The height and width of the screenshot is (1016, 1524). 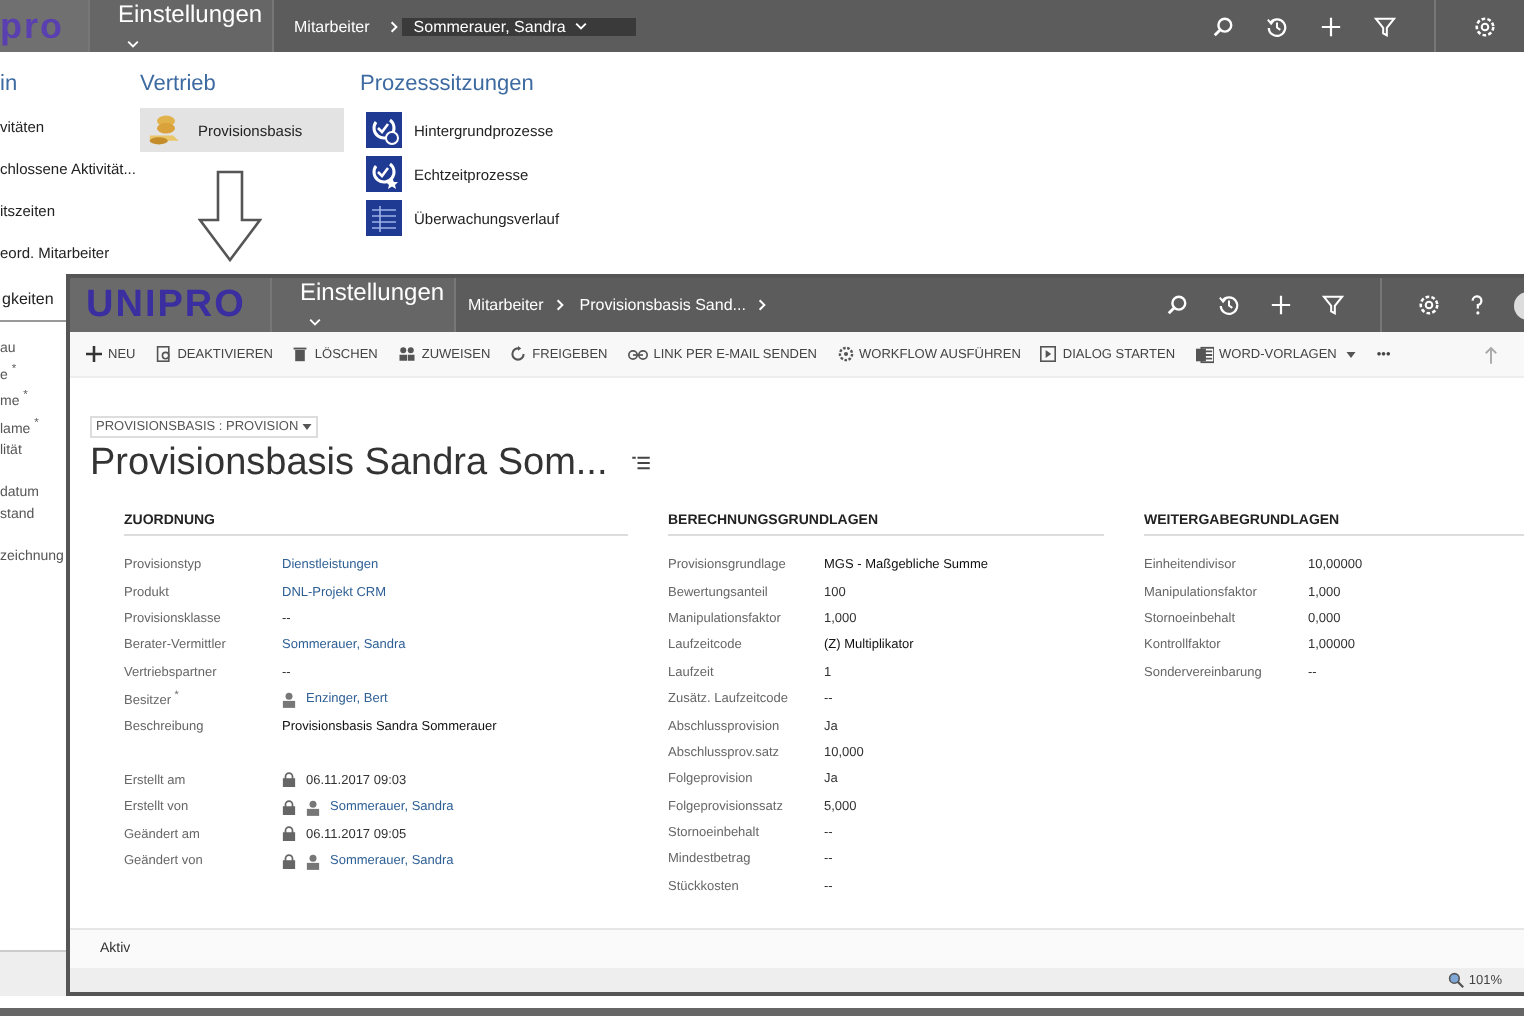 What do you see at coordinates (1477, 305) in the screenshot?
I see `help-icon` at bounding box center [1477, 305].